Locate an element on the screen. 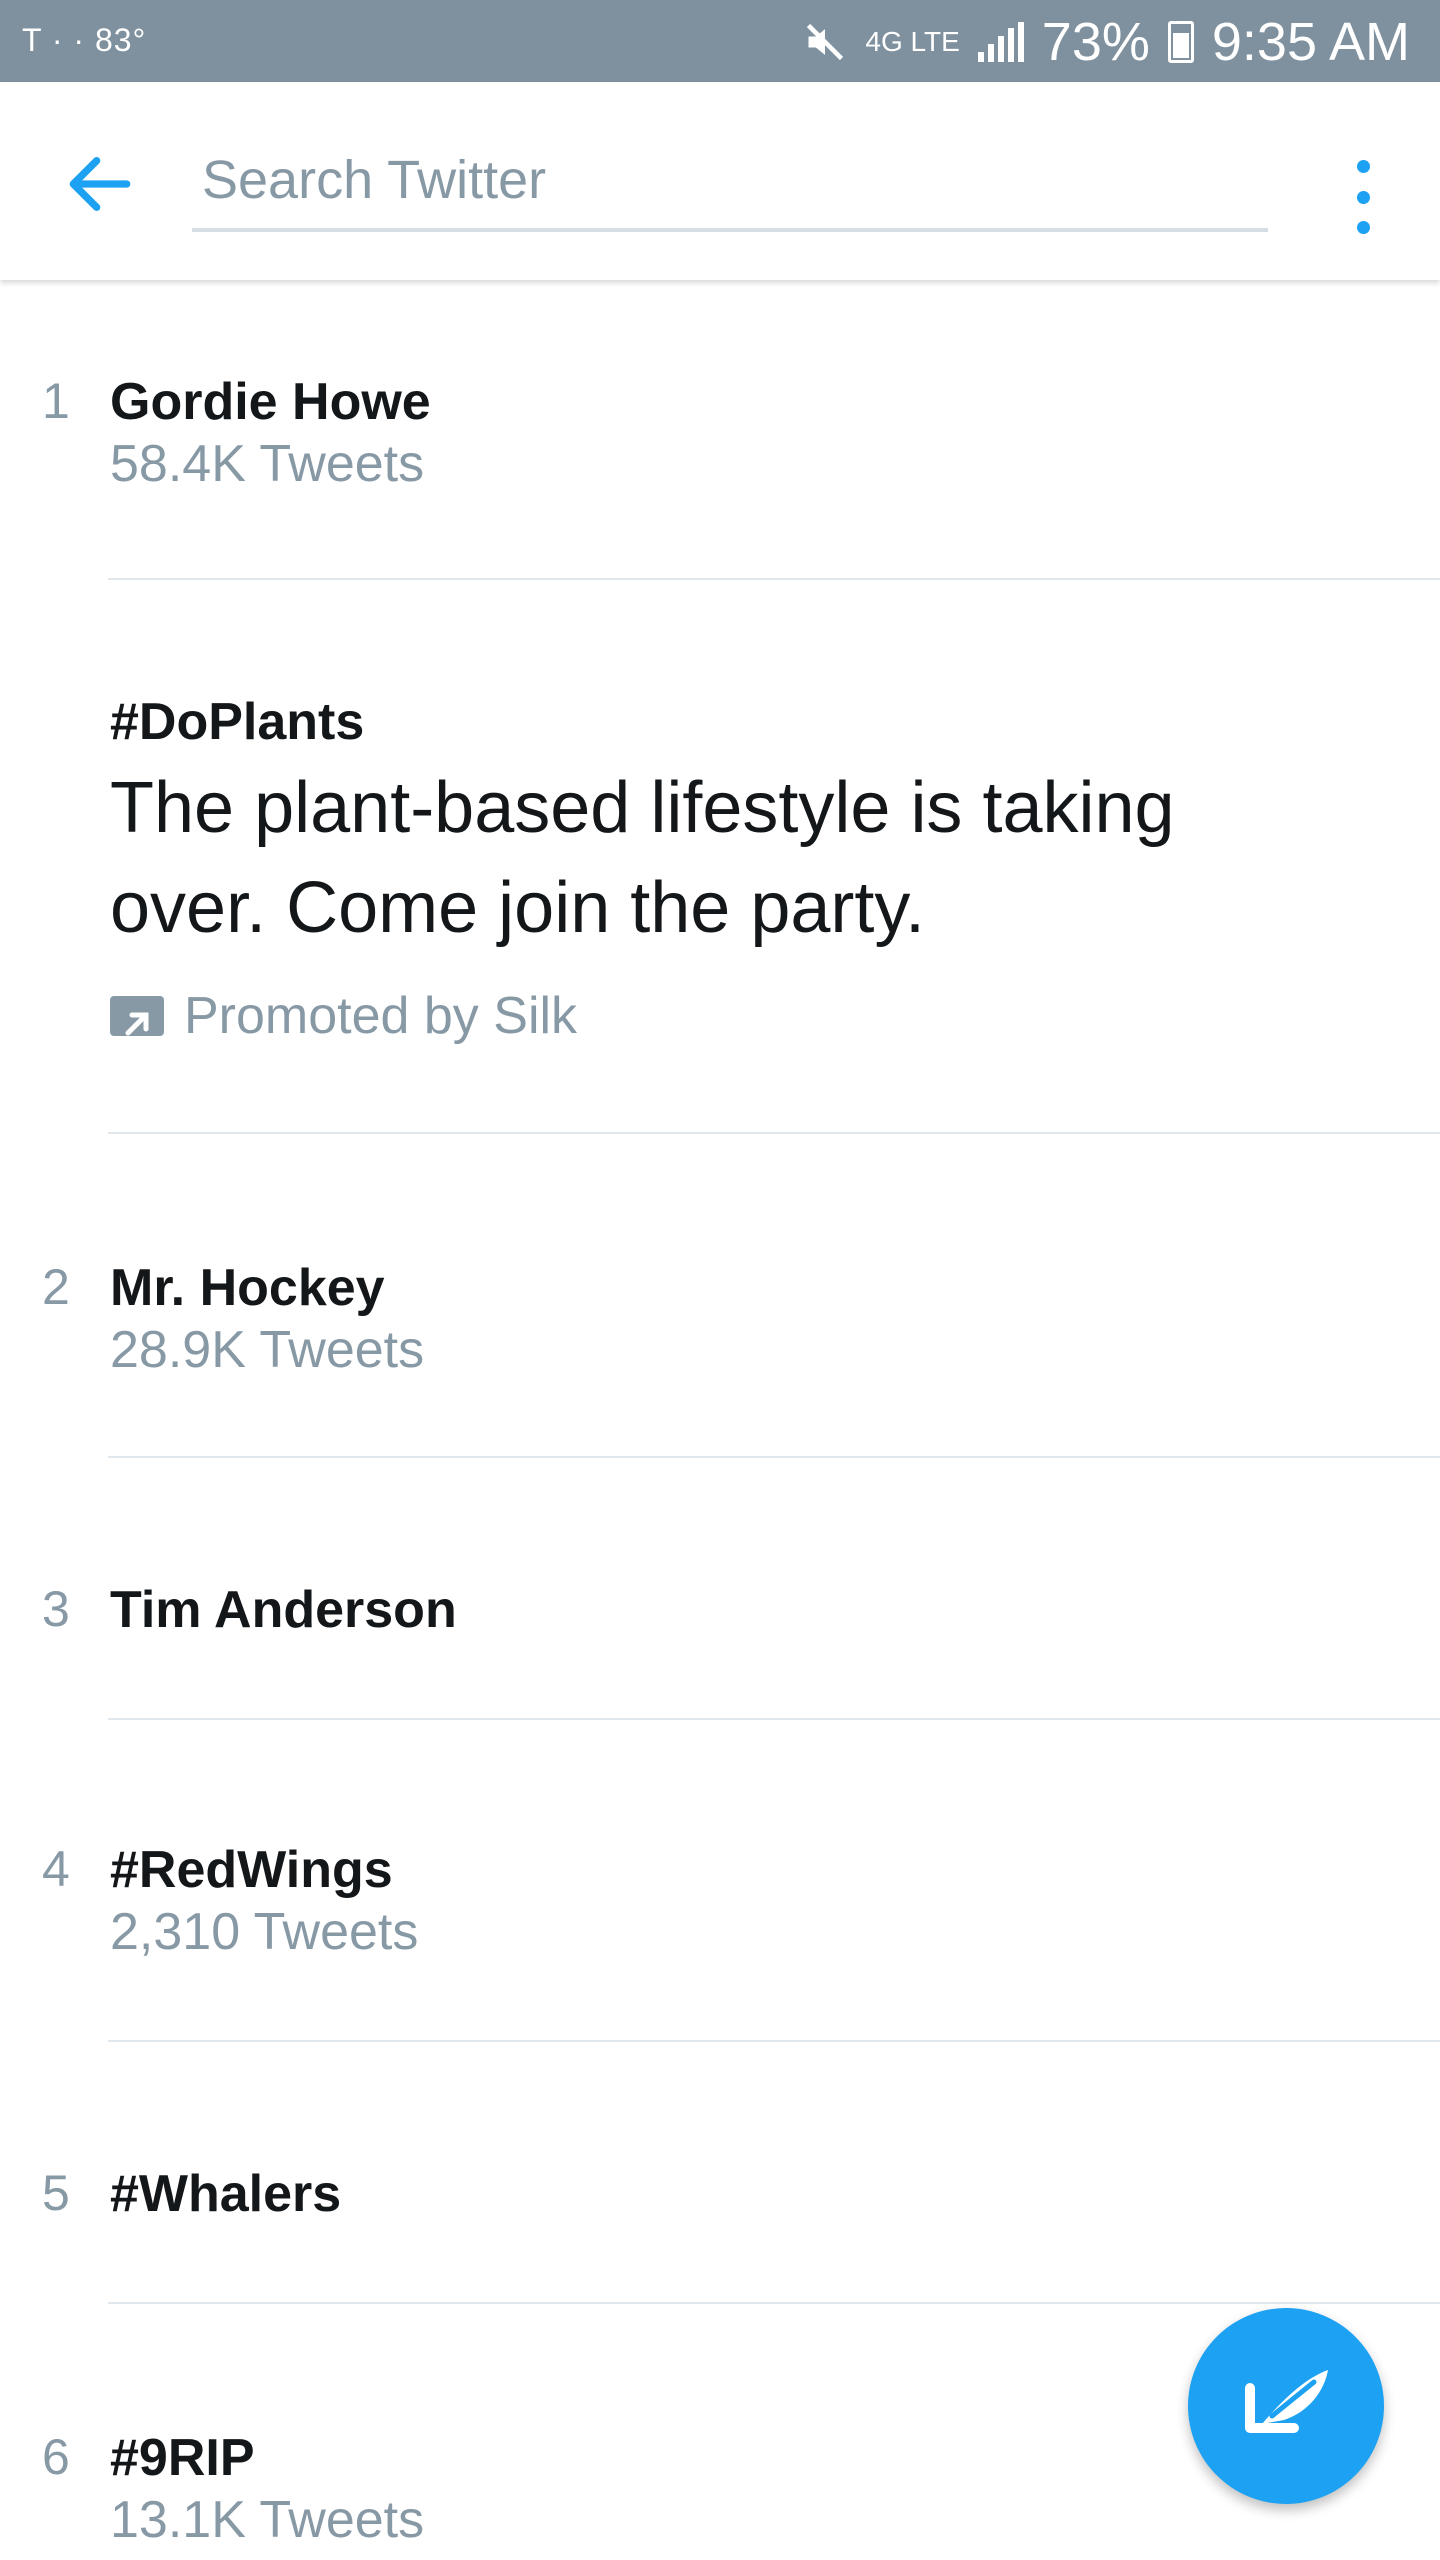 The height and width of the screenshot is (2560, 1440). trend-name: #9RIP is located at coordinates (182, 2458).